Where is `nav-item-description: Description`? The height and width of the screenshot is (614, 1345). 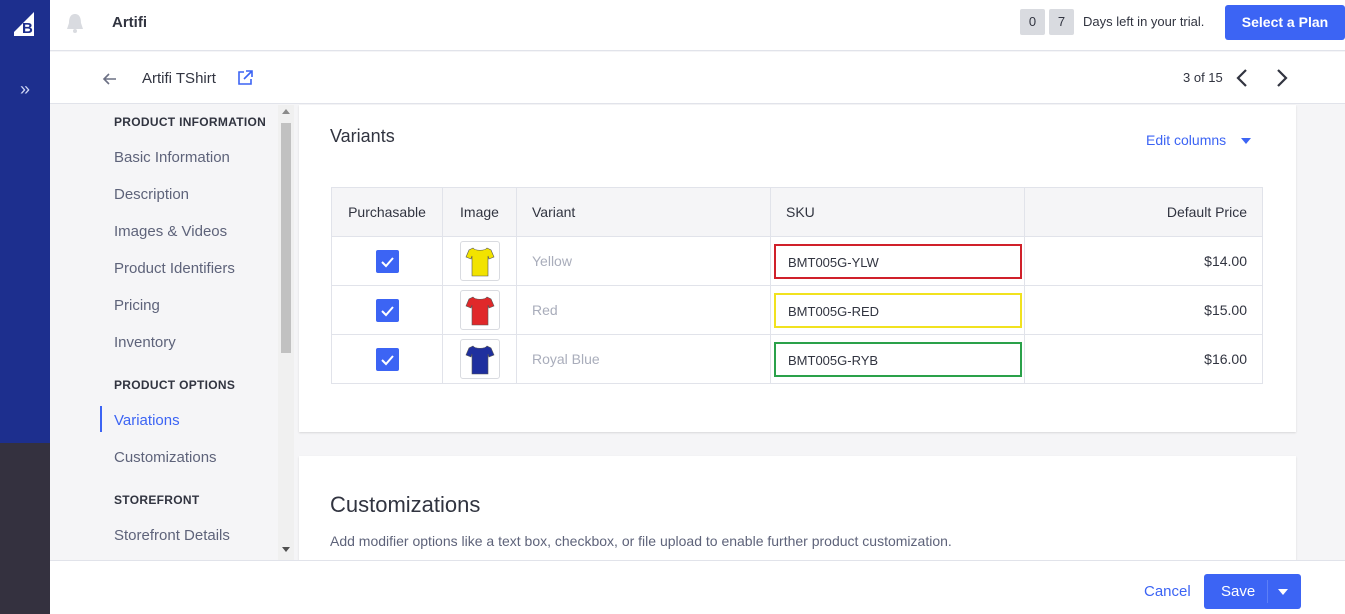 nav-item-description: Description is located at coordinates (151, 194).